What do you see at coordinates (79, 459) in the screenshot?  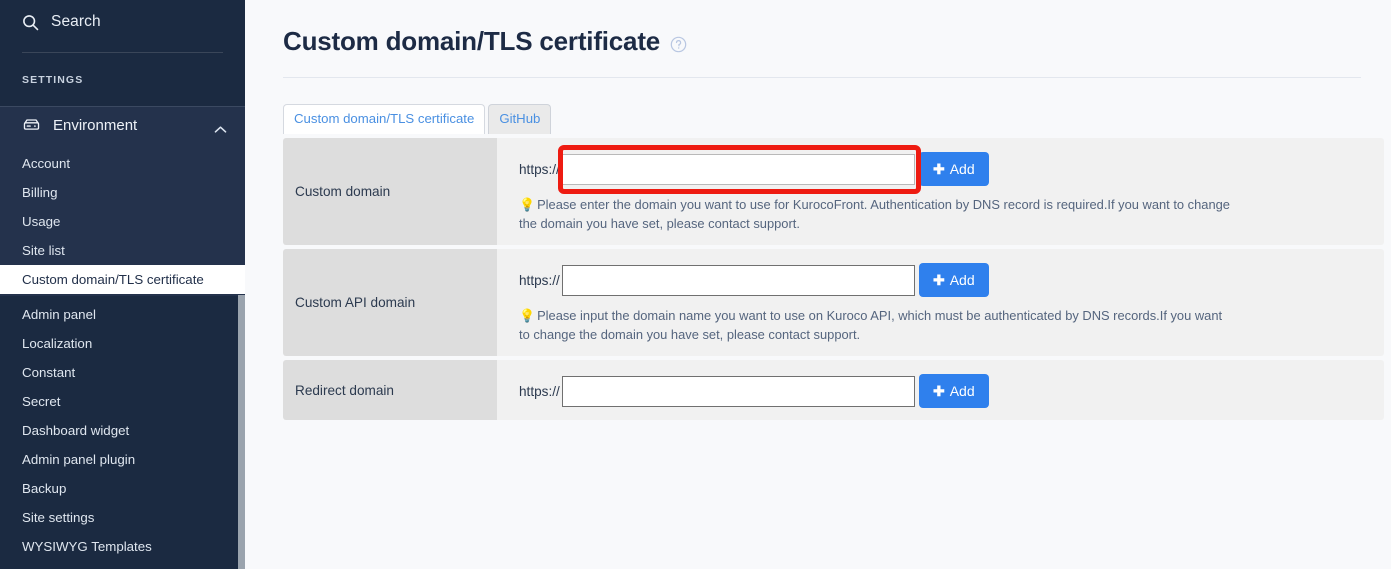 I see `sidebar-item-label: Admin panel plugin` at bounding box center [79, 459].